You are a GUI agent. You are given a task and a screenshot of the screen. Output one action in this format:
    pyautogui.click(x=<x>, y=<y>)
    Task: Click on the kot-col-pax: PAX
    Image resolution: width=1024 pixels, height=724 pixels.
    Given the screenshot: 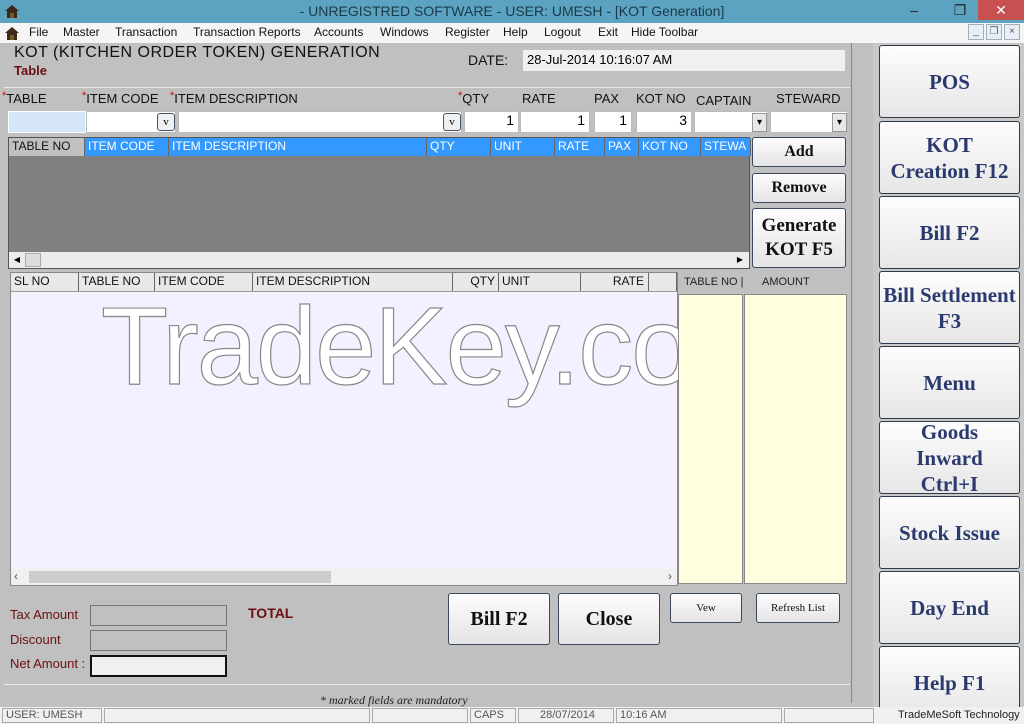 What is the action you would take?
    pyautogui.click(x=622, y=147)
    